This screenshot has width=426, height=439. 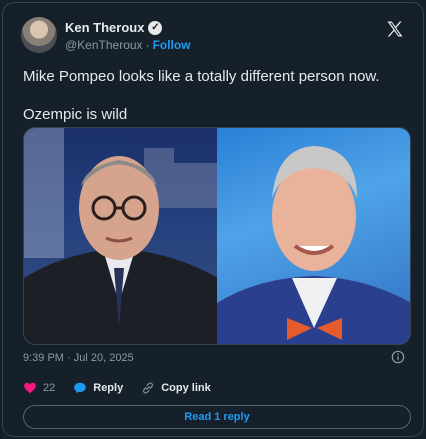 I want to click on author-name-row: Ken Theroux ✓, so click(x=114, y=27).